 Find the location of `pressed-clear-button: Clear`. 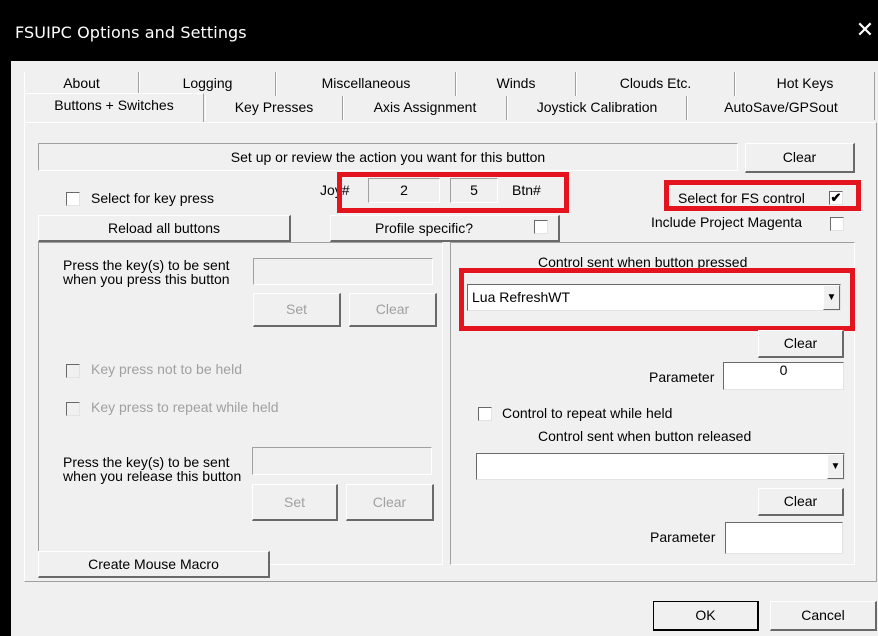

pressed-clear-button: Clear is located at coordinates (801, 344).